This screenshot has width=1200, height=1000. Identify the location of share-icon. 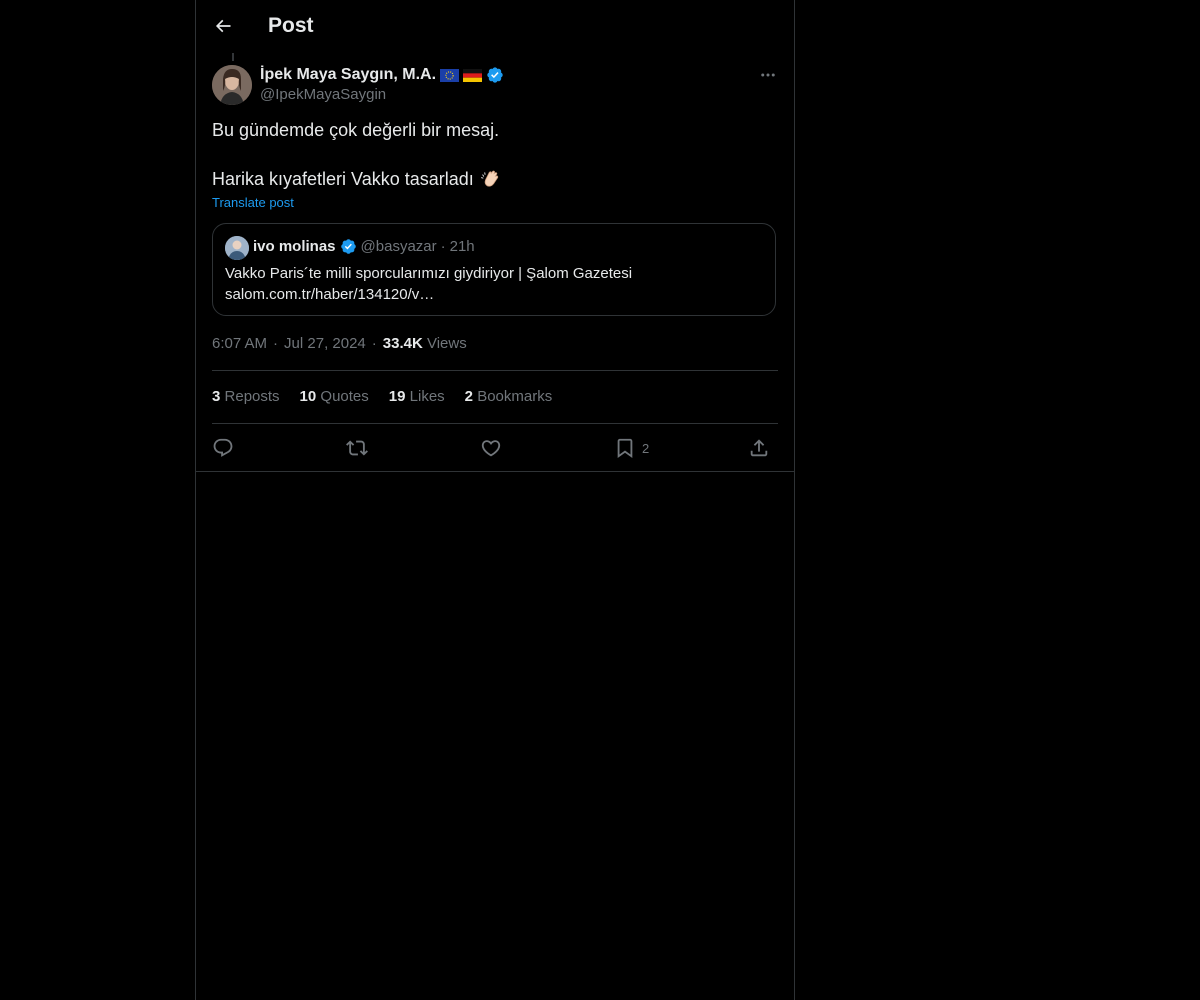
(759, 448).